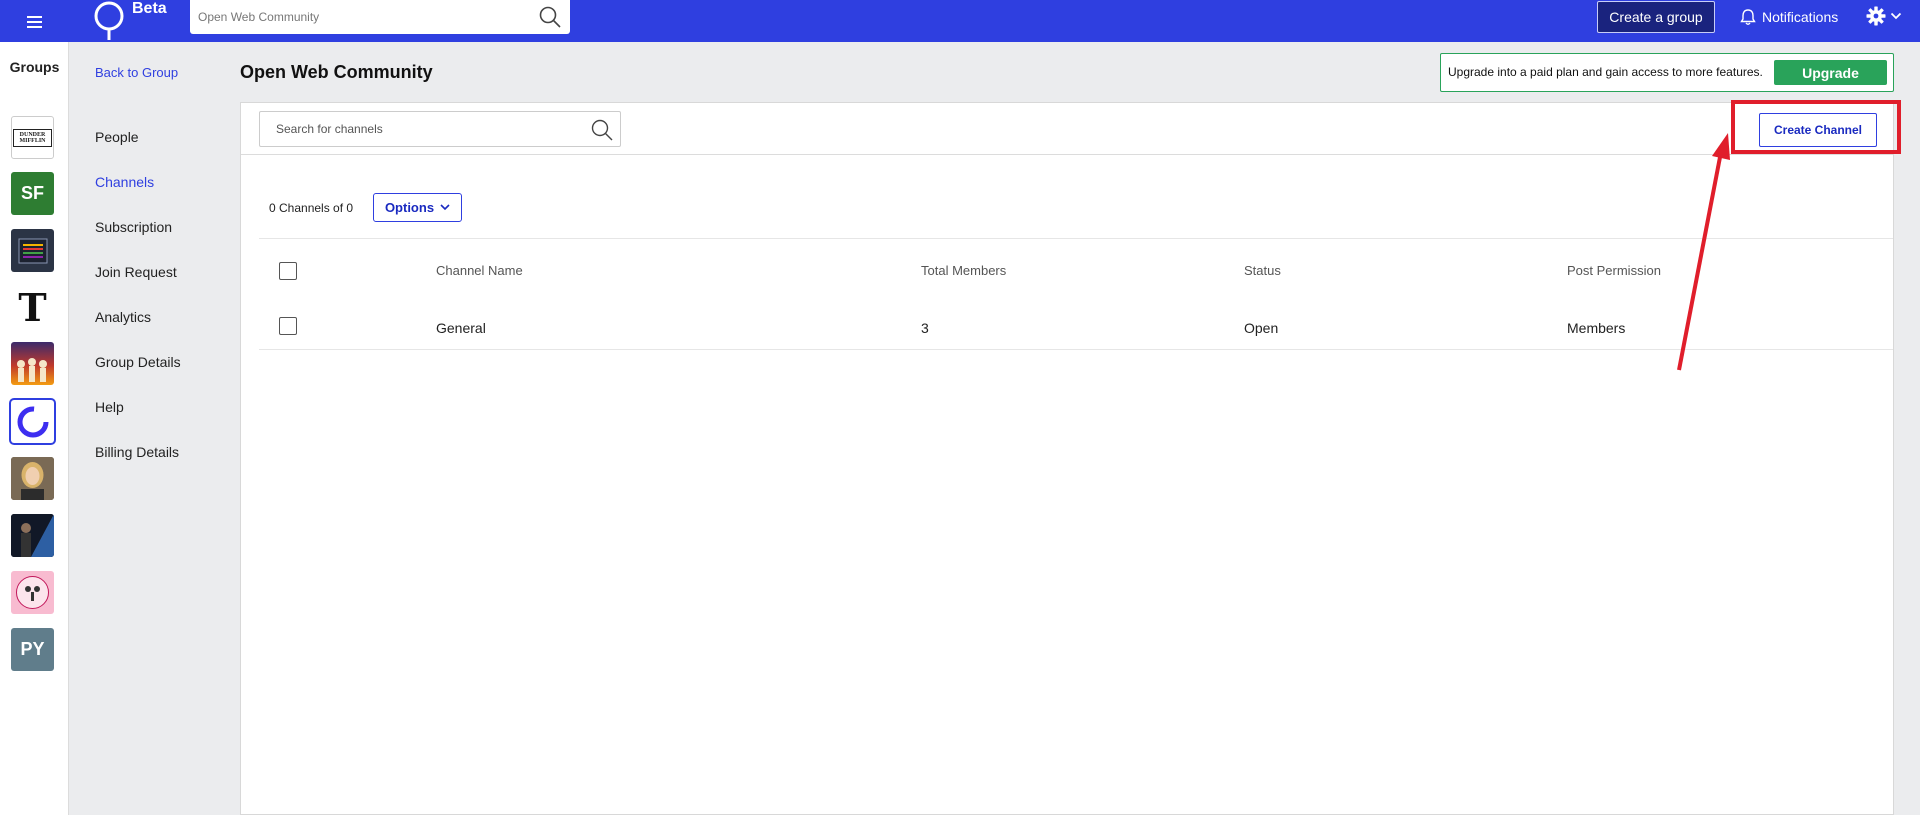 The width and height of the screenshot is (1920, 815). I want to click on channel-search, so click(440, 129).